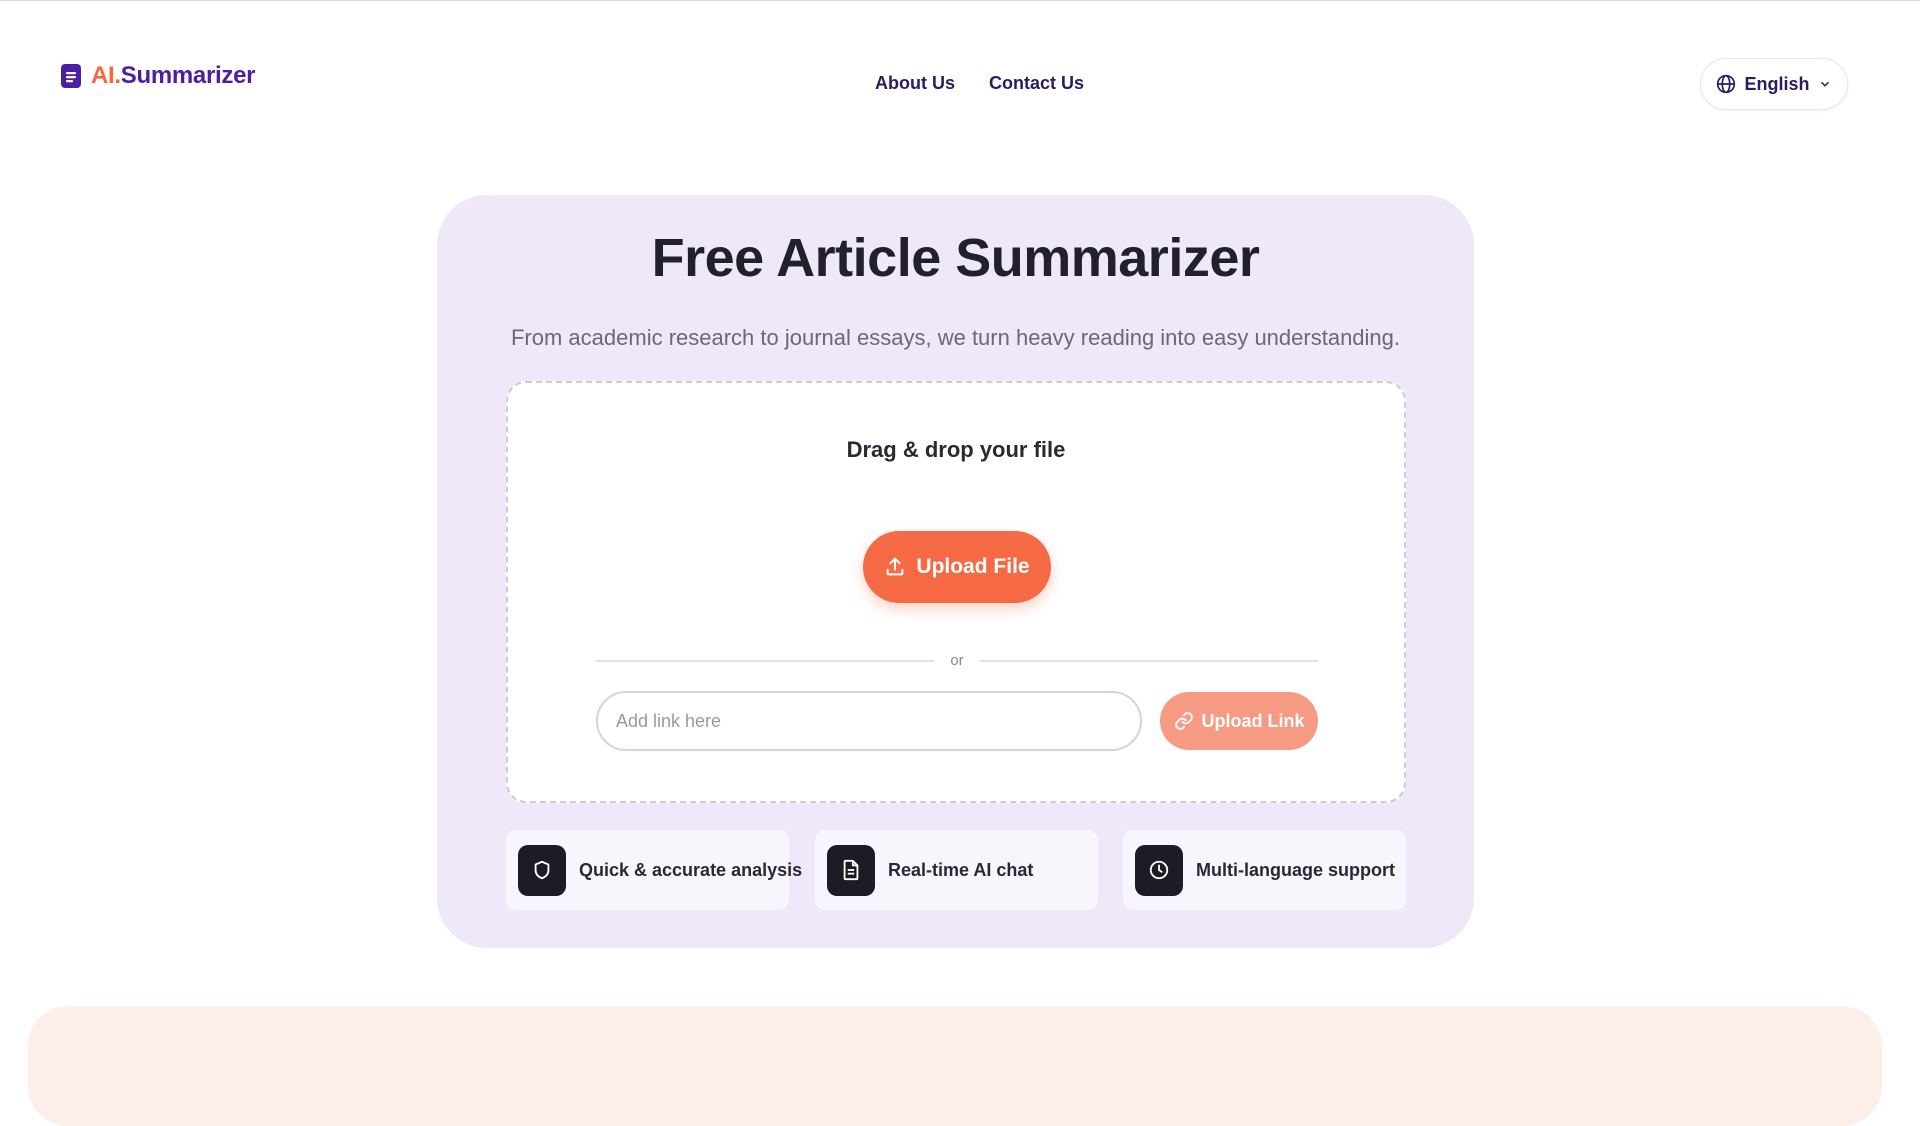  Describe the element at coordinates (1036, 83) in the screenshot. I see `nav-contact-us: Contact Us` at that location.